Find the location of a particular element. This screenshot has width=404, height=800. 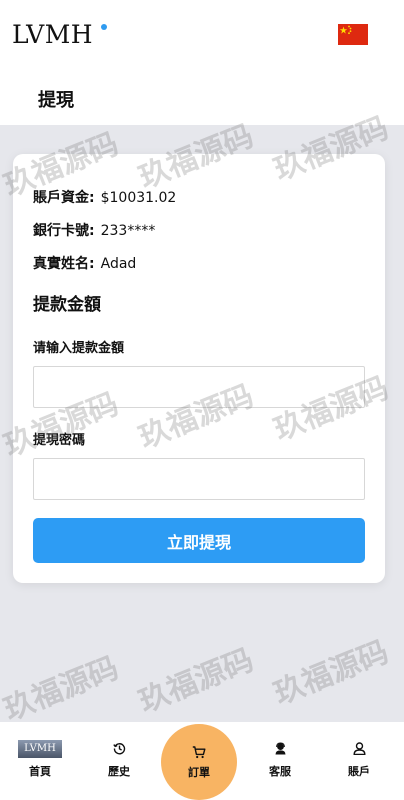

user-icon is located at coordinates (359, 749).